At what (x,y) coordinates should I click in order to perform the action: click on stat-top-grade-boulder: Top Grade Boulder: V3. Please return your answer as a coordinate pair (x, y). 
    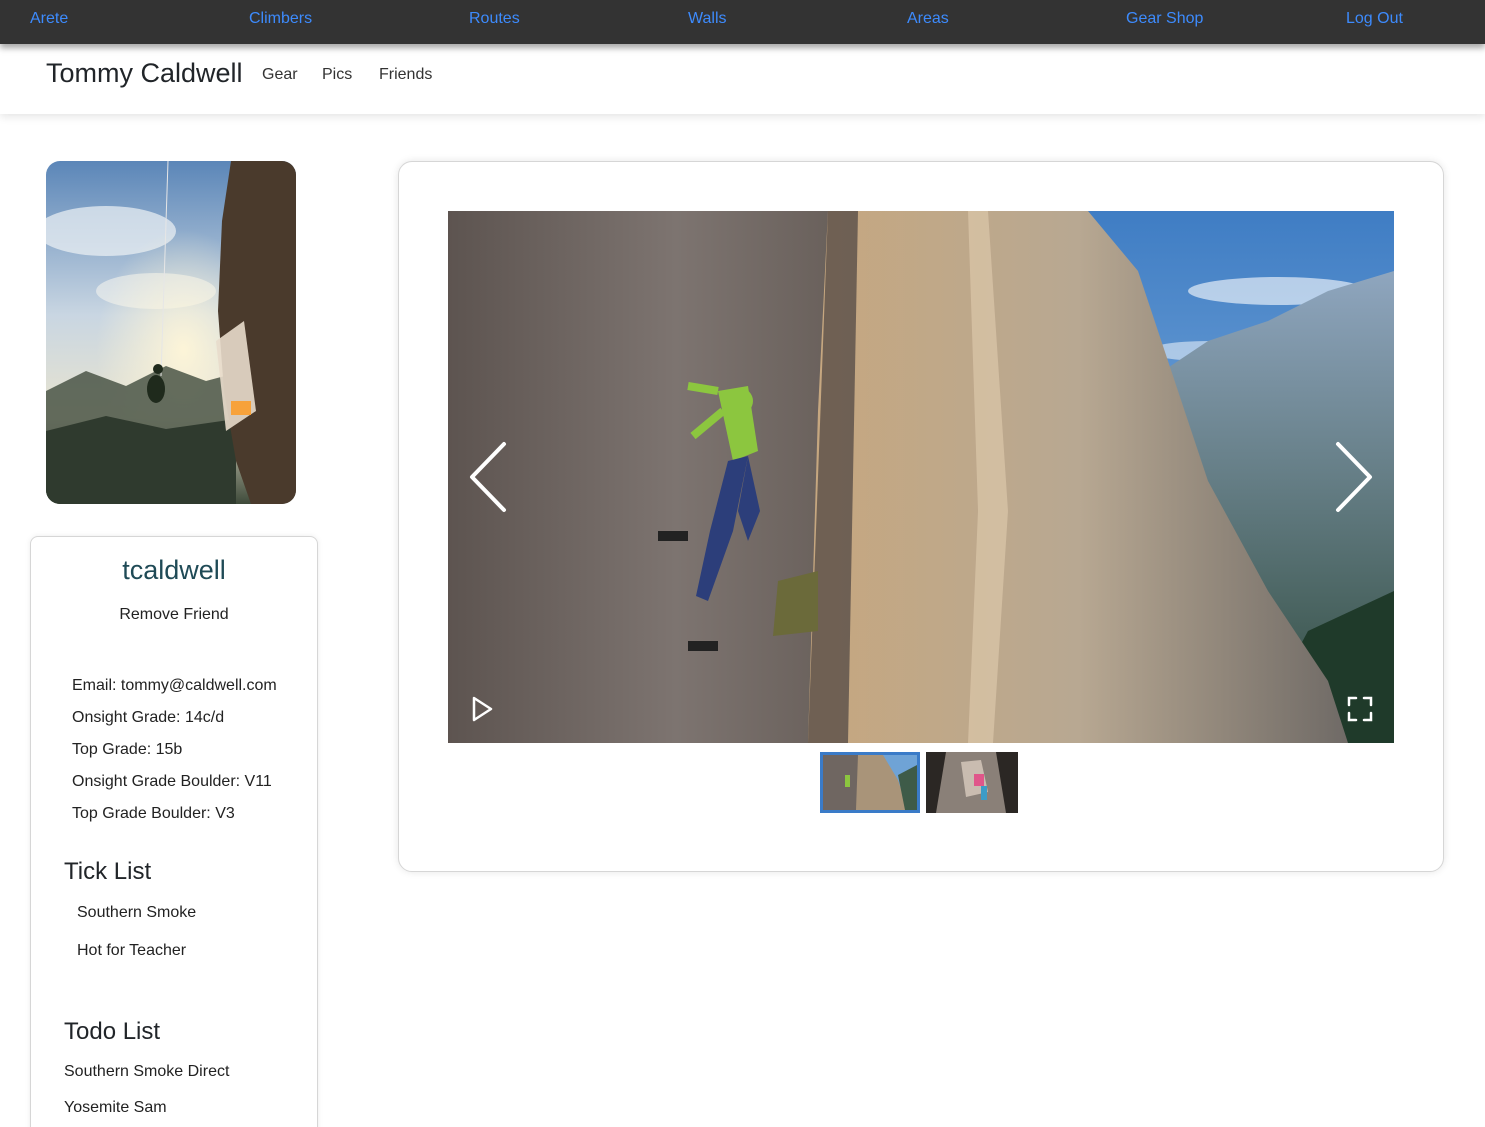
    Looking at the image, I should click on (153, 813).